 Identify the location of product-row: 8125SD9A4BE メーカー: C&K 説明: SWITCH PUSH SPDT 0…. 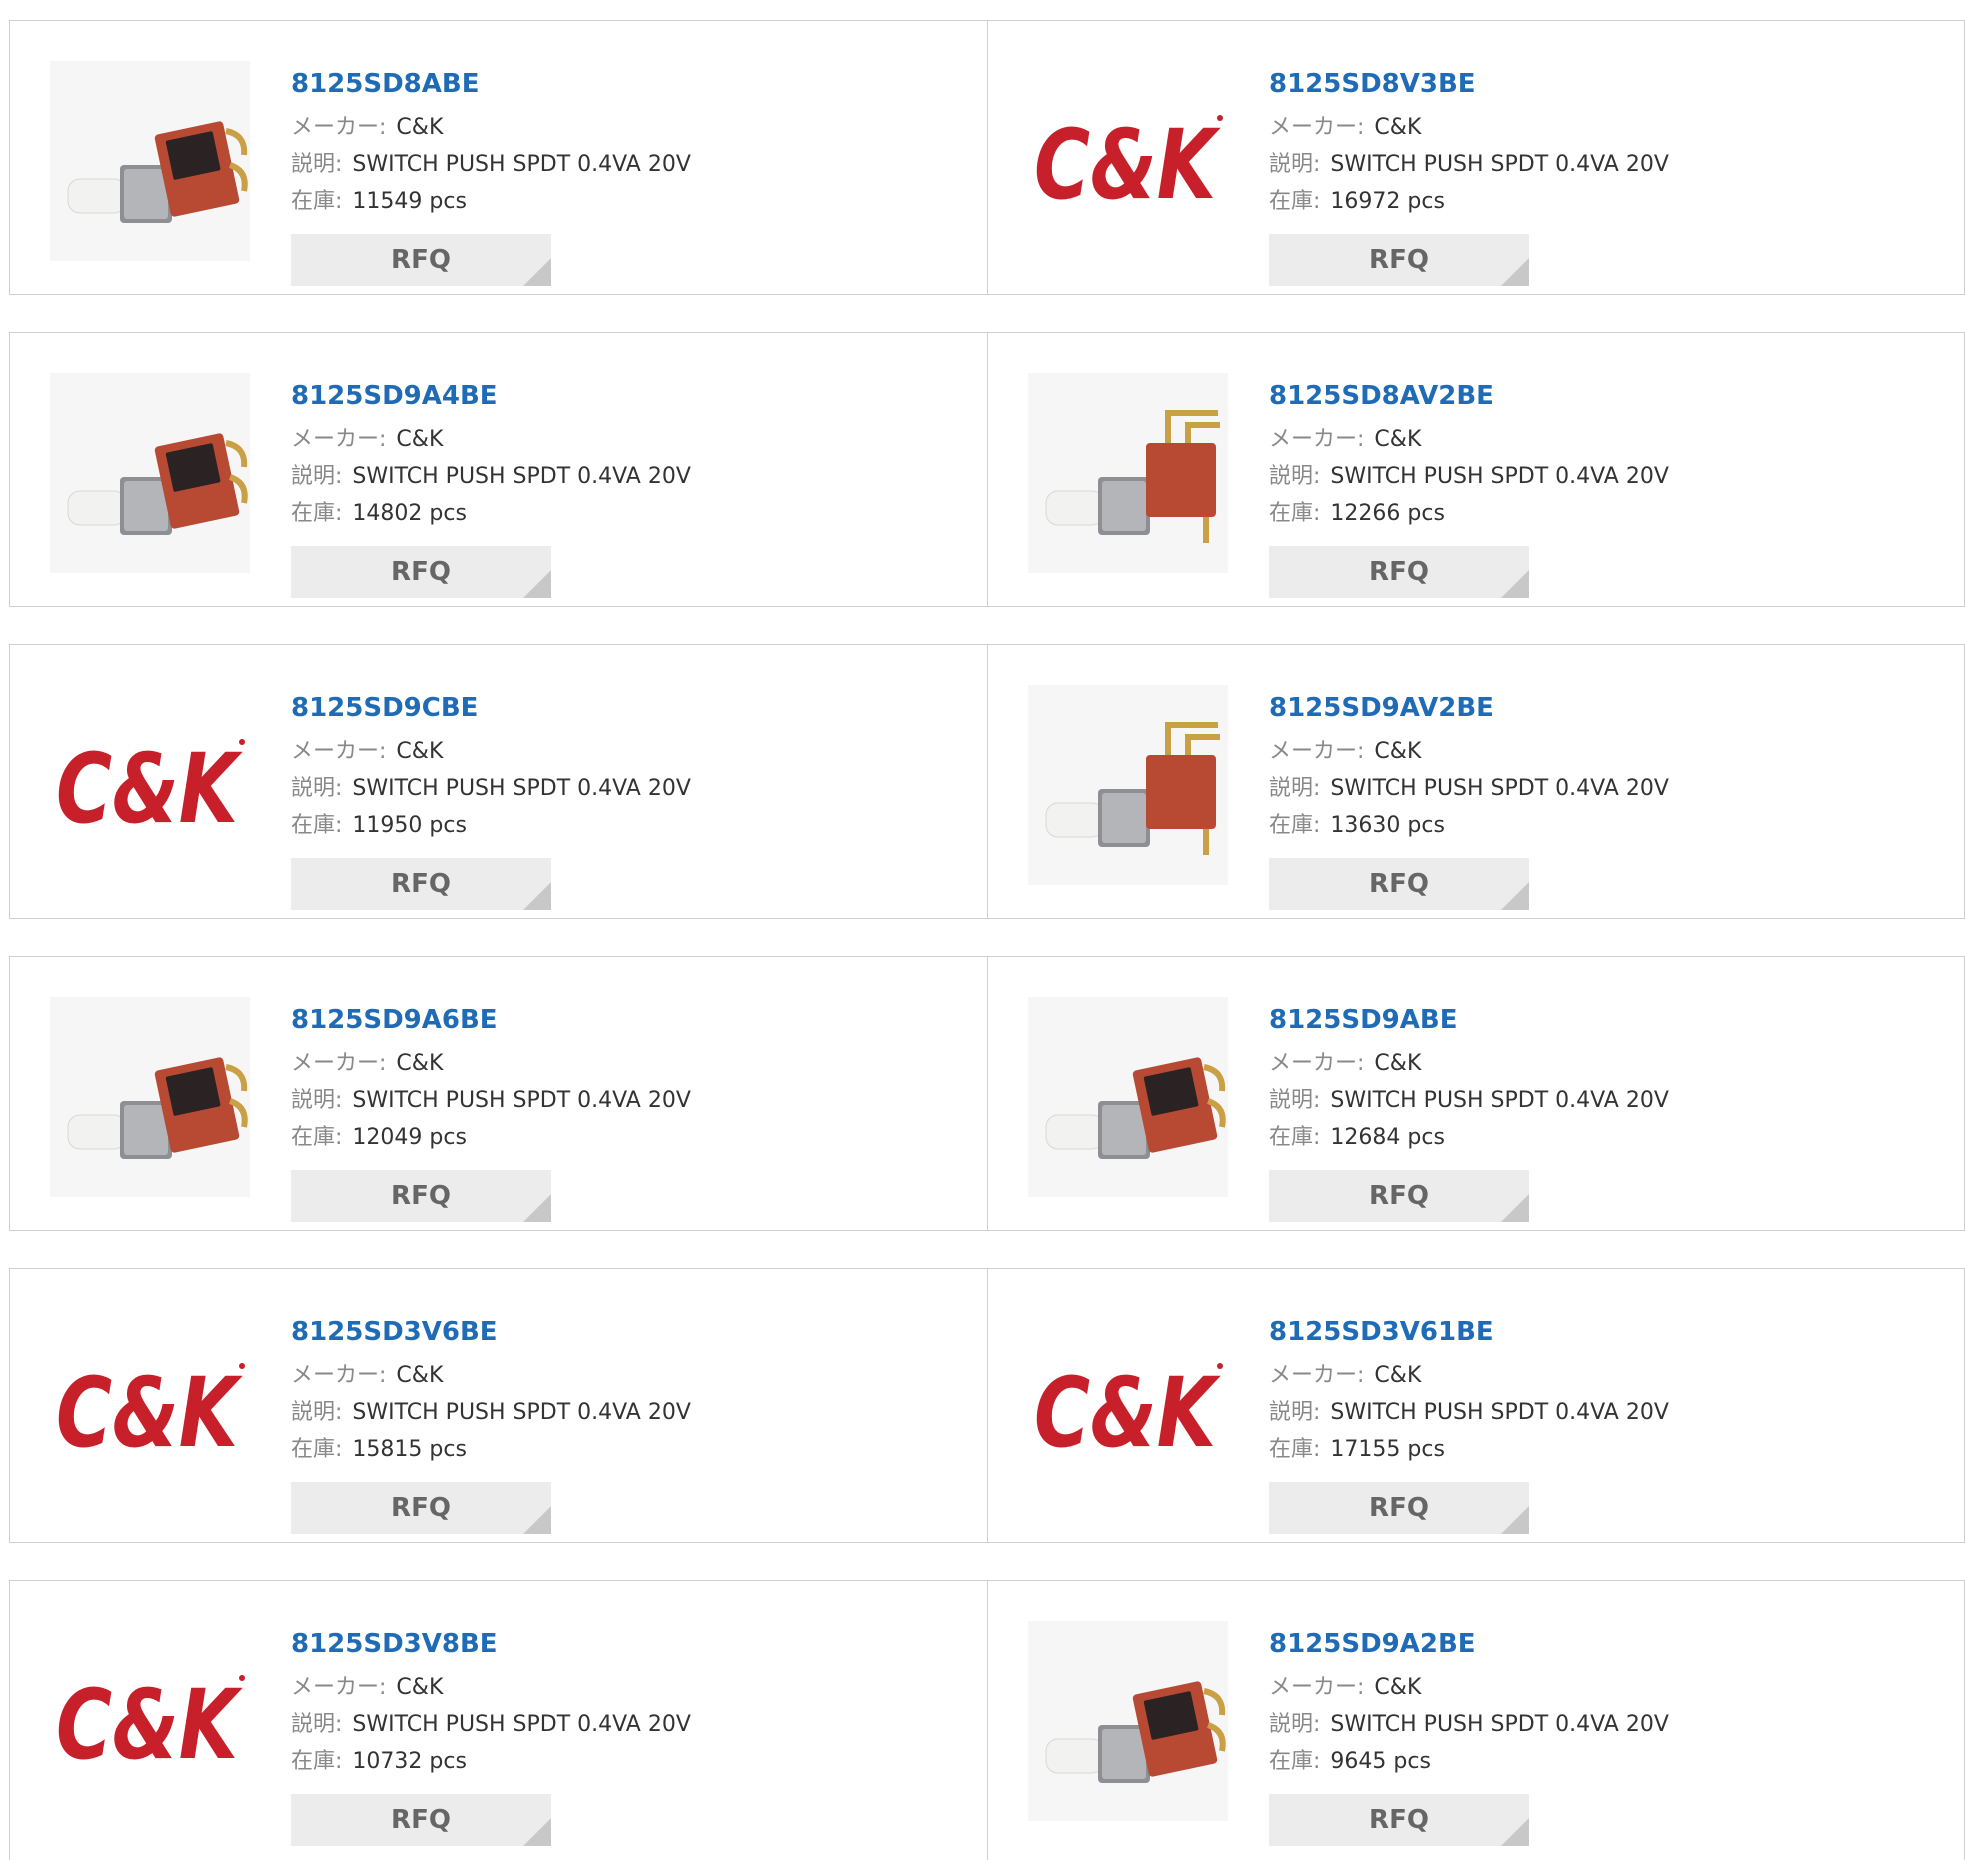
(987, 469).